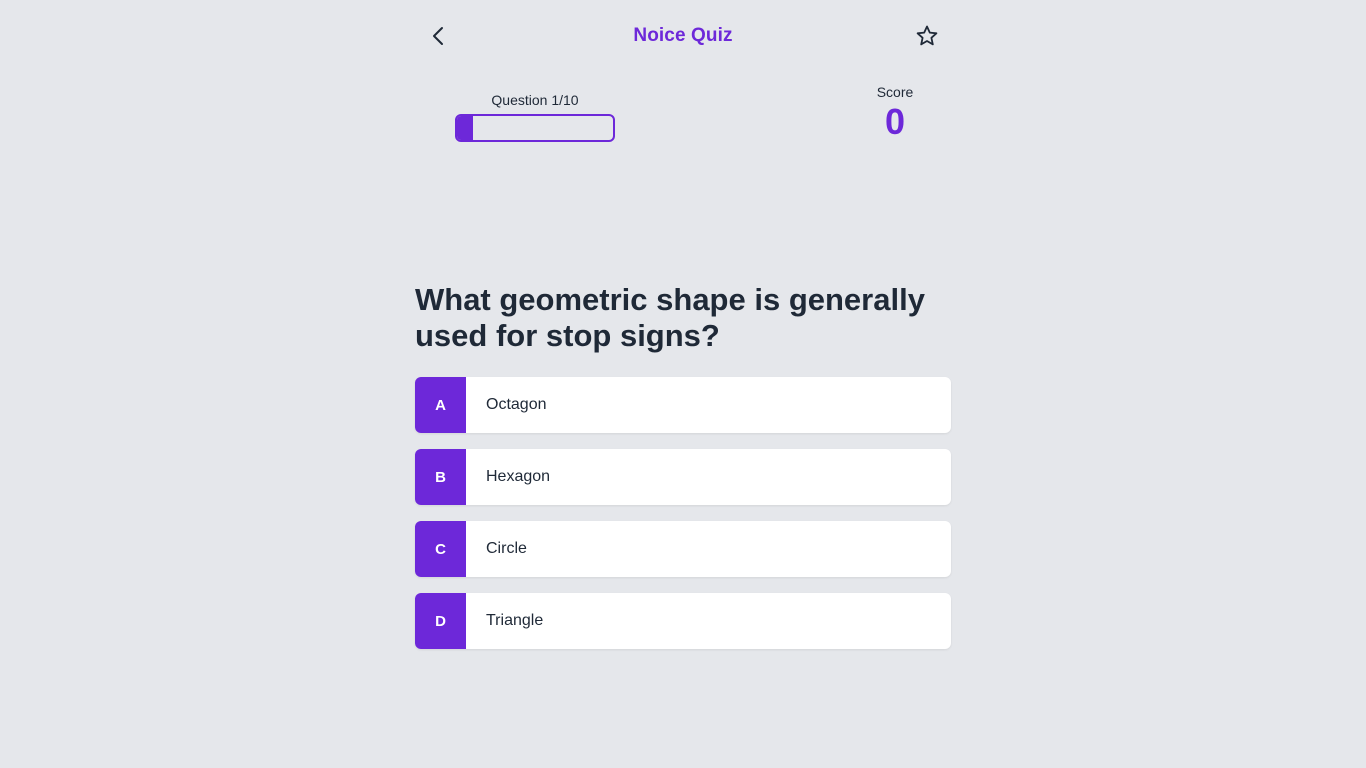 Image resolution: width=1366 pixels, height=768 pixels. I want to click on header: Noice Quiz, so click(683, 36).